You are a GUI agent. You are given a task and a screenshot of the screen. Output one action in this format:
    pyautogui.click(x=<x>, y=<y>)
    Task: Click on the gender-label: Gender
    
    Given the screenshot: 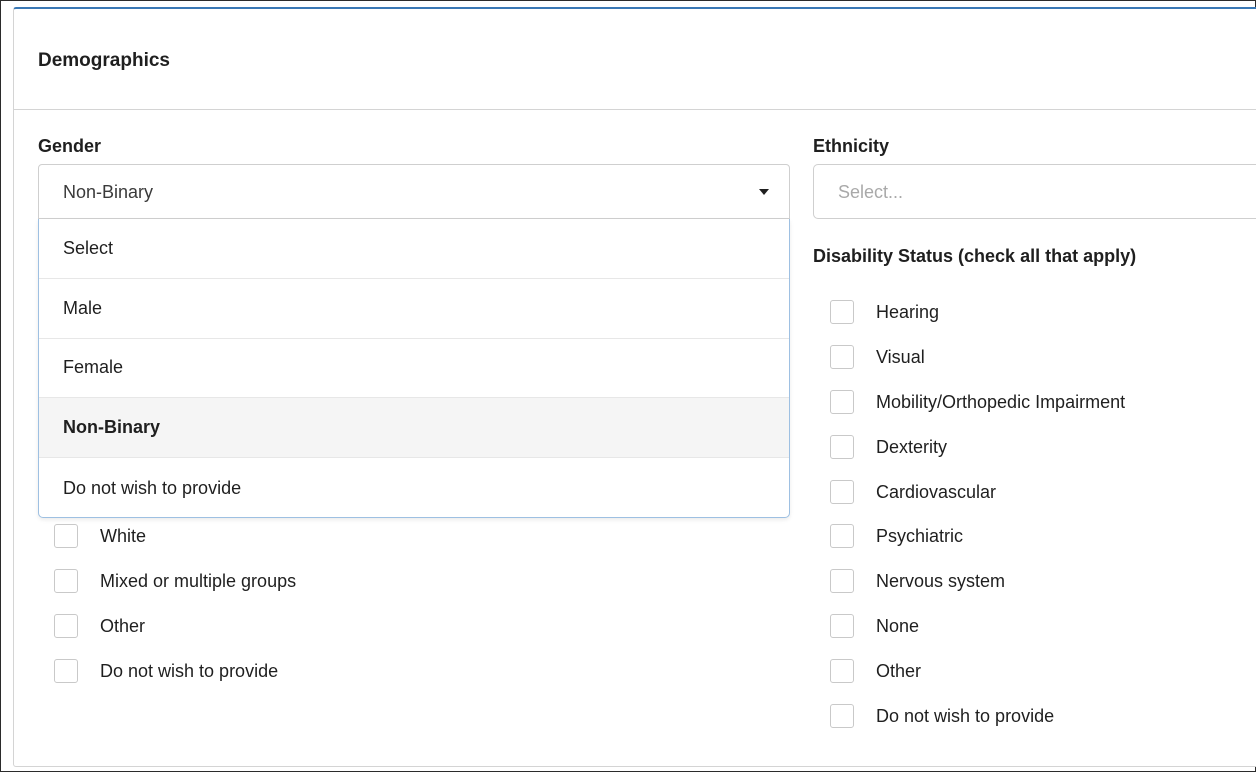 What is the action you would take?
    pyautogui.click(x=70, y=146)
    